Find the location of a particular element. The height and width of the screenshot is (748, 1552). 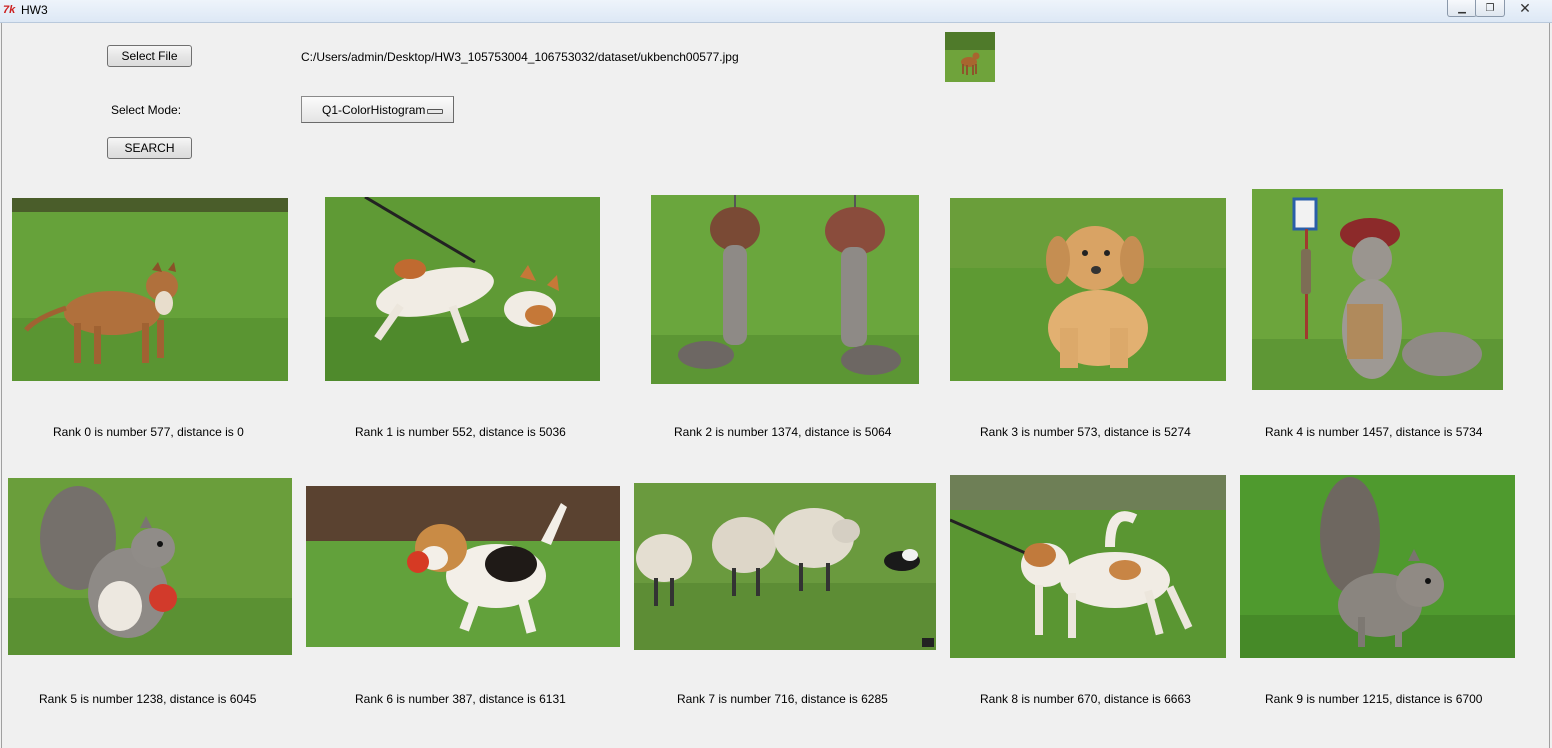

query-image-thumbnail is located at coordinates (970, 57).